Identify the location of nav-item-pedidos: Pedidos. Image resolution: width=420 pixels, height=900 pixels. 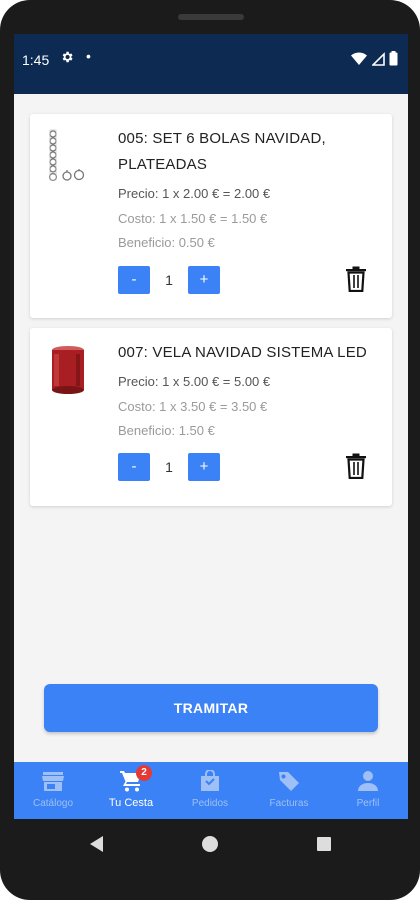
(210, 790).